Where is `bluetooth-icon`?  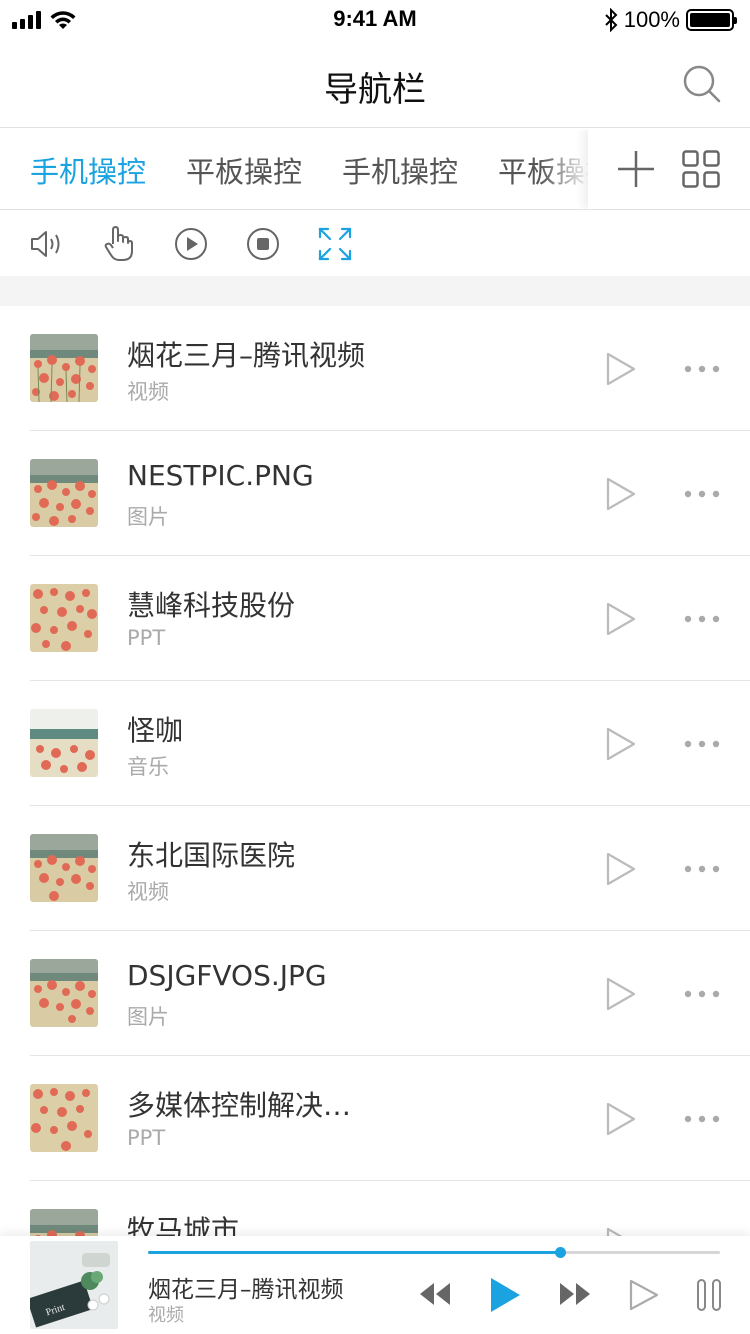 bluetooth-icon is located at coordinates (611, 20).